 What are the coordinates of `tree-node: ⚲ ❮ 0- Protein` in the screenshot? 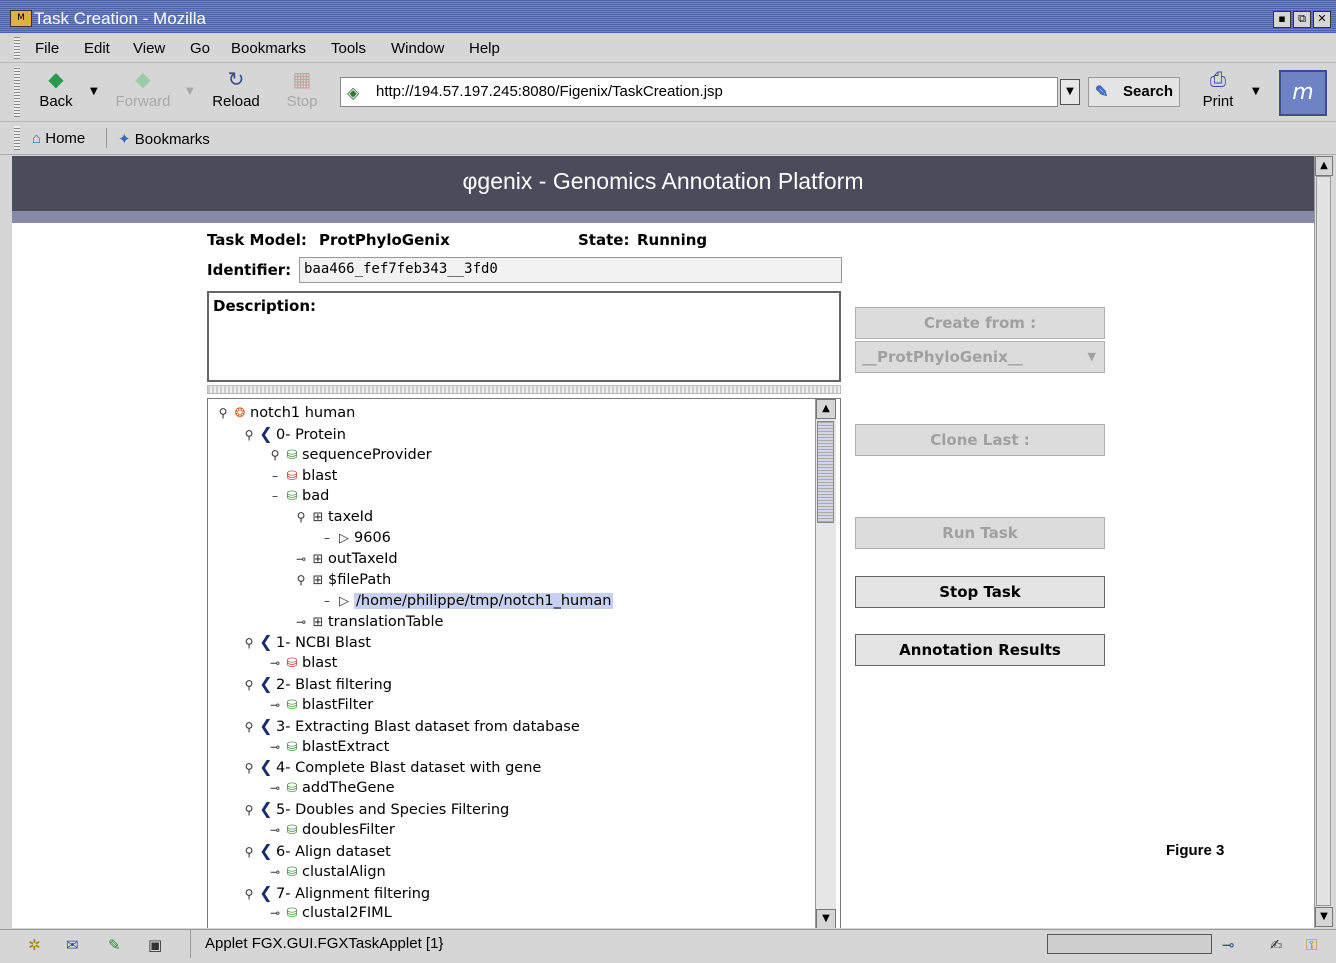 It's located at (294, 434).